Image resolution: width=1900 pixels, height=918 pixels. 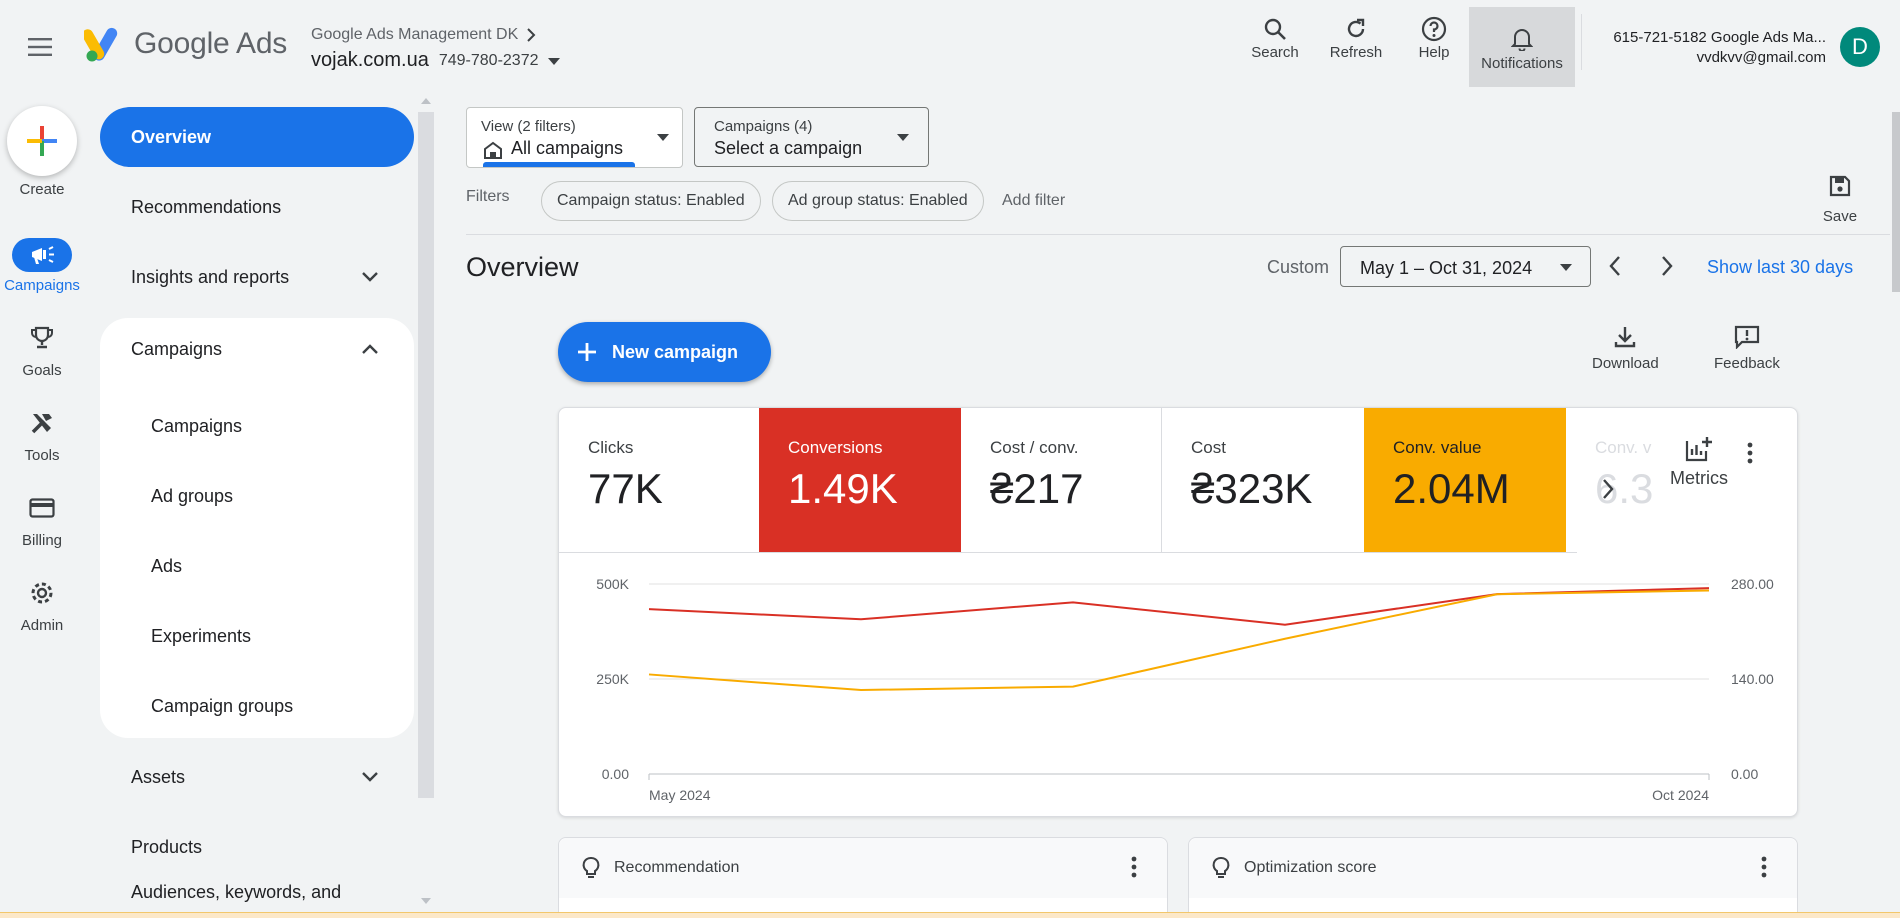 I want to click on notifications-button: Notifications, so click(x=1522, y=47).